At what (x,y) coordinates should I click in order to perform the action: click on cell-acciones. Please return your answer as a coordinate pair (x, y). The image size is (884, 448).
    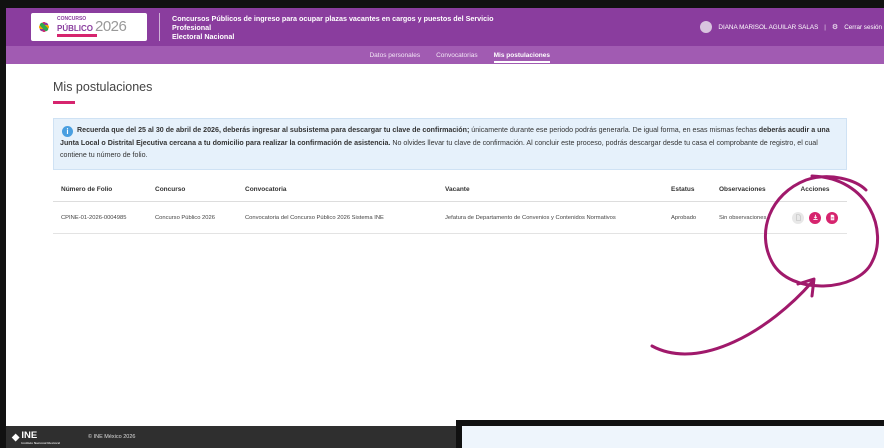
    Looking at the image, I should click on (815, 217).